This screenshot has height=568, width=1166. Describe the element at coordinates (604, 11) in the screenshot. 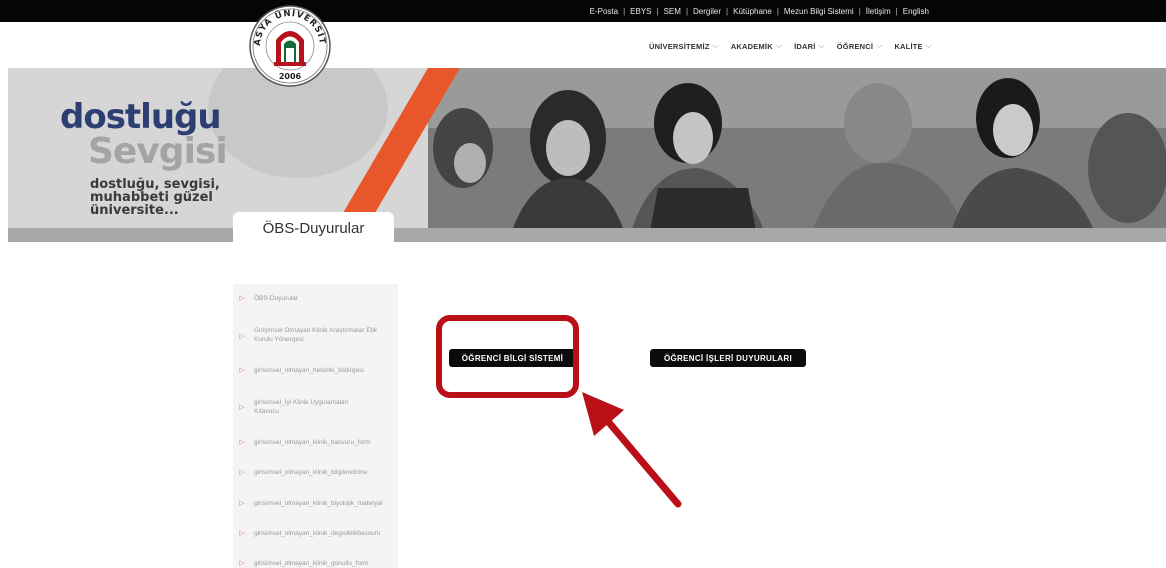

I see `topbar-link-eposta: E-Posta` at that location.